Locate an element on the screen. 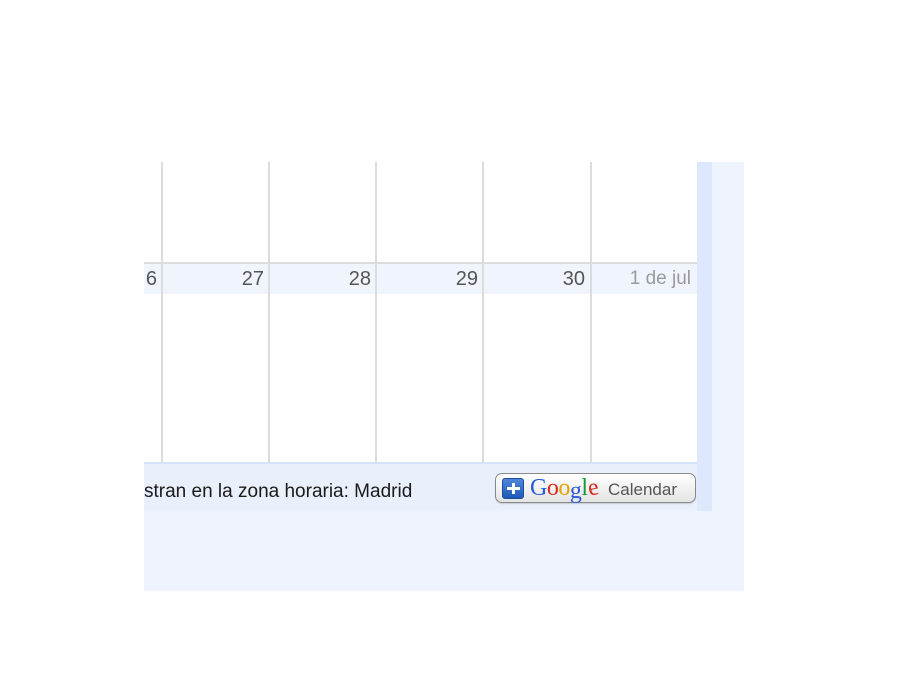 Image resolution: width=900 pixels, height=700 pixels. calendar-label: Calendar is located at coordinates (642, 489).